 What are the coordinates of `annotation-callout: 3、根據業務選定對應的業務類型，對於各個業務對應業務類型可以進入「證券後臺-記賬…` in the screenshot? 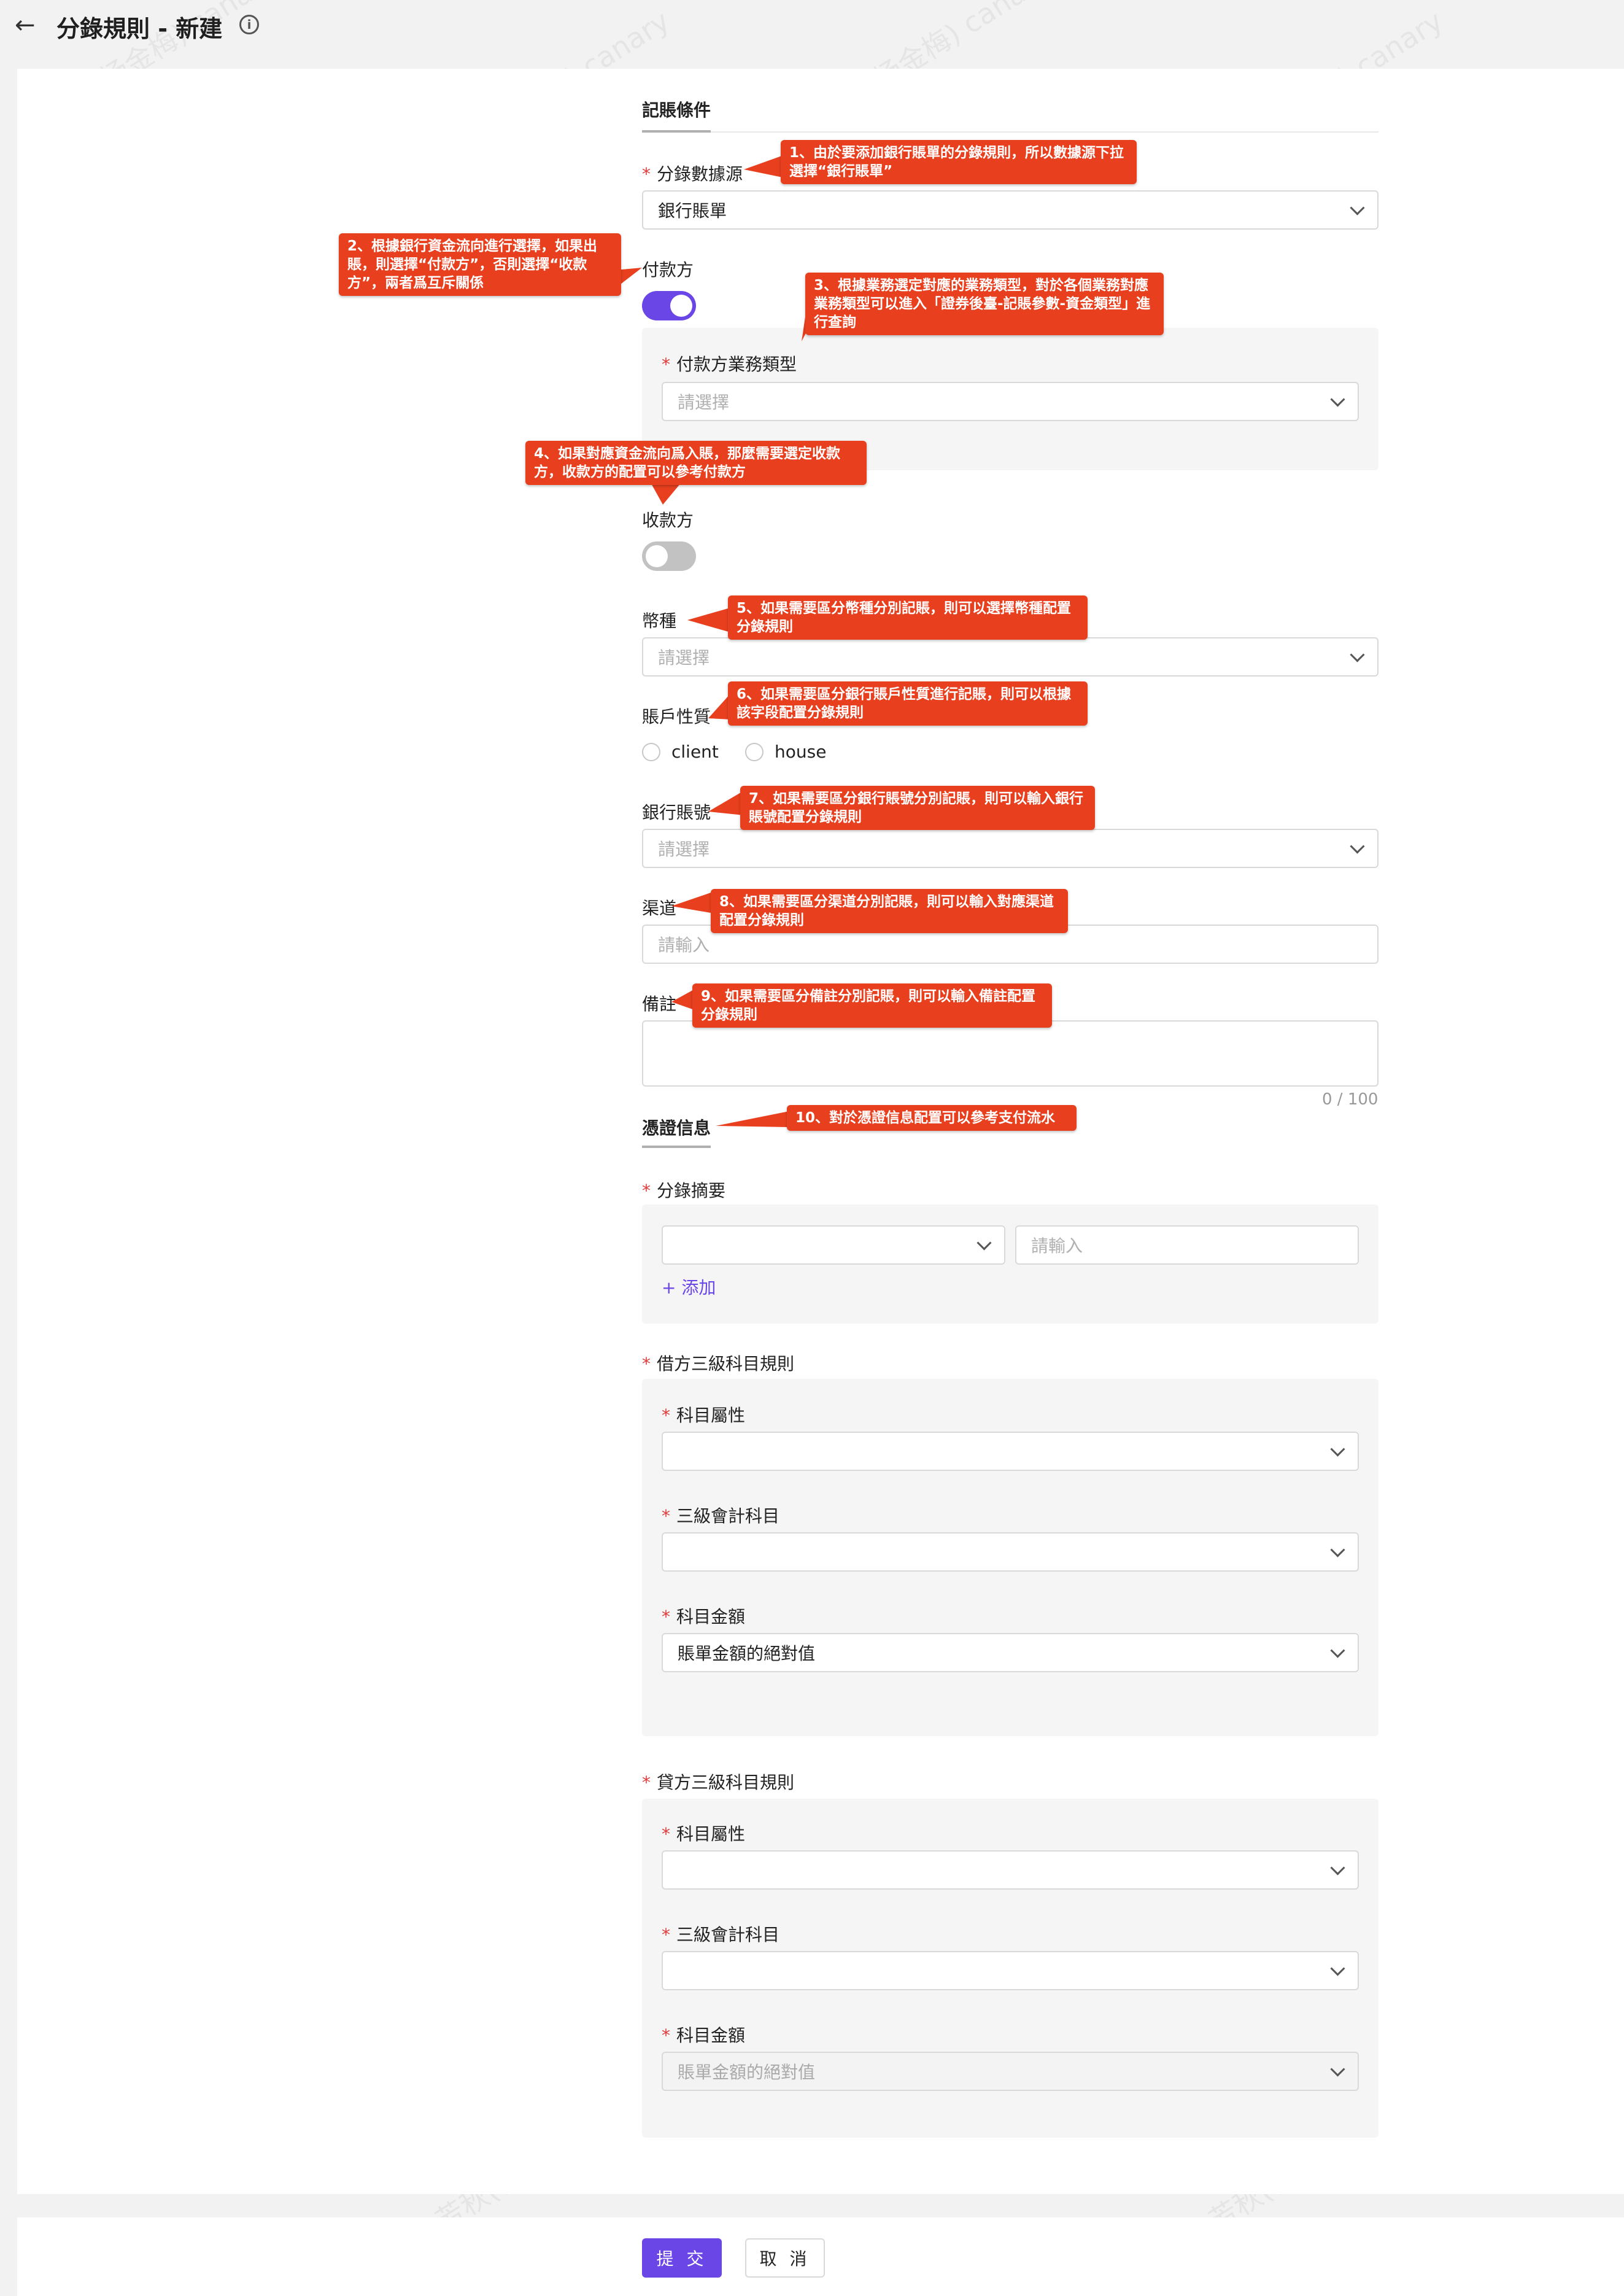 It's located at (984, 304).